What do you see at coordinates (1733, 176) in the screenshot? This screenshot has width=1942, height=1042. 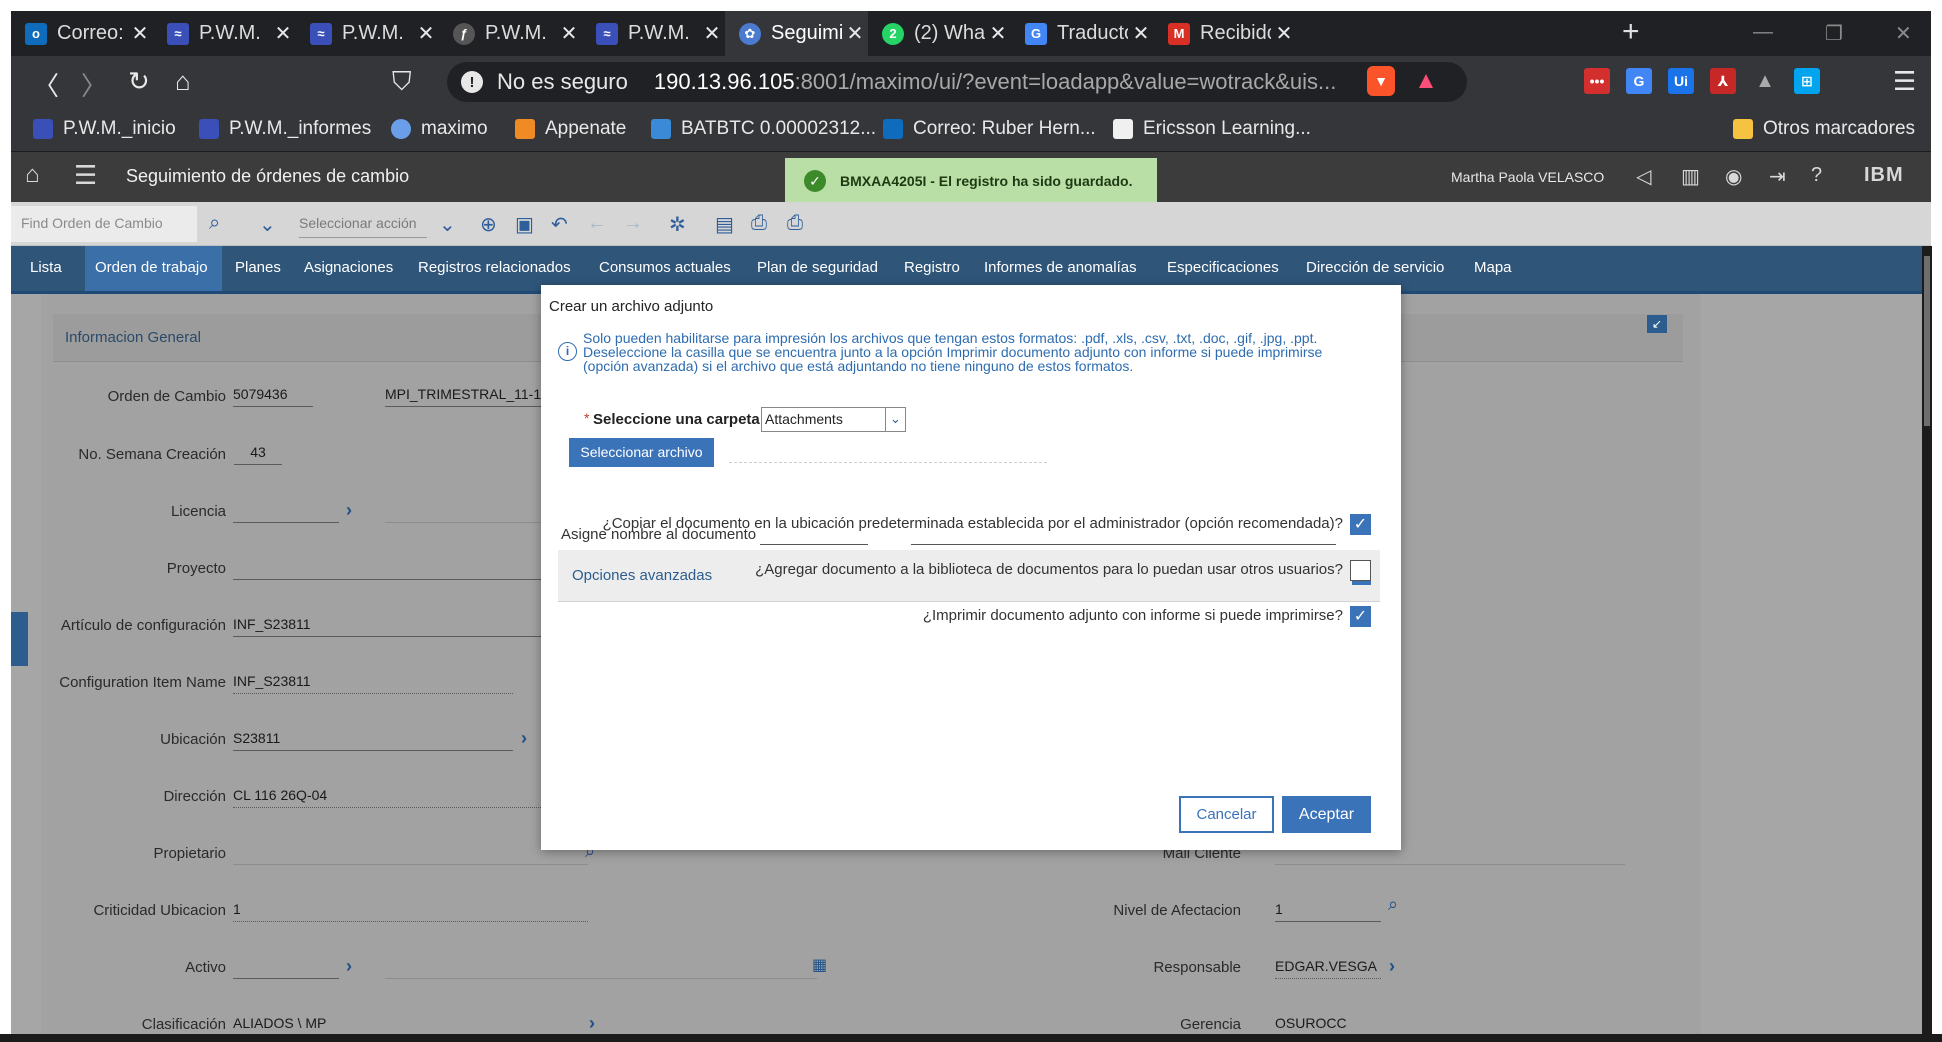 I see `profile-icon: ◉` at bounding box center [1733, 176].